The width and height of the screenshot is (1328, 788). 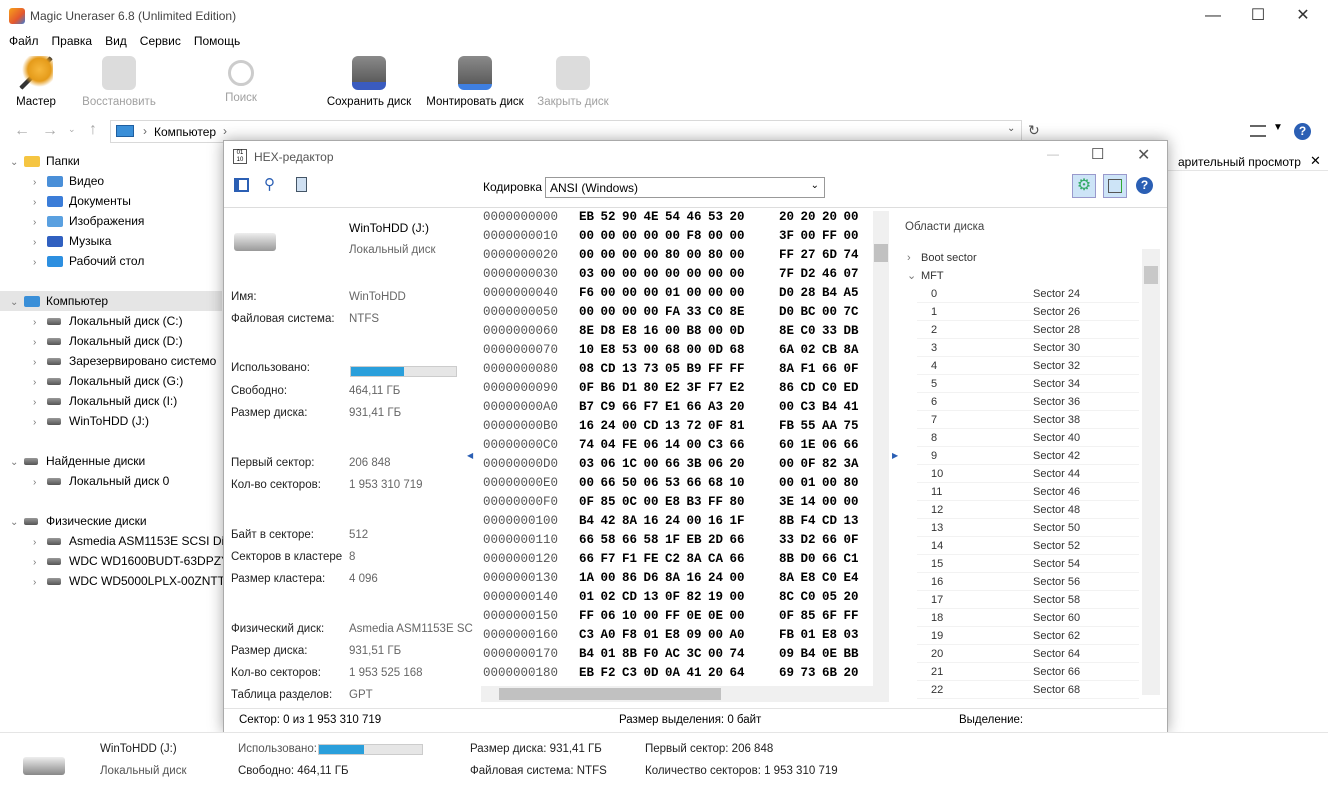 I want to click on hex-bytes: 8E D8 E8 16 00 B8 00 0D, so click(x=662, y=331).